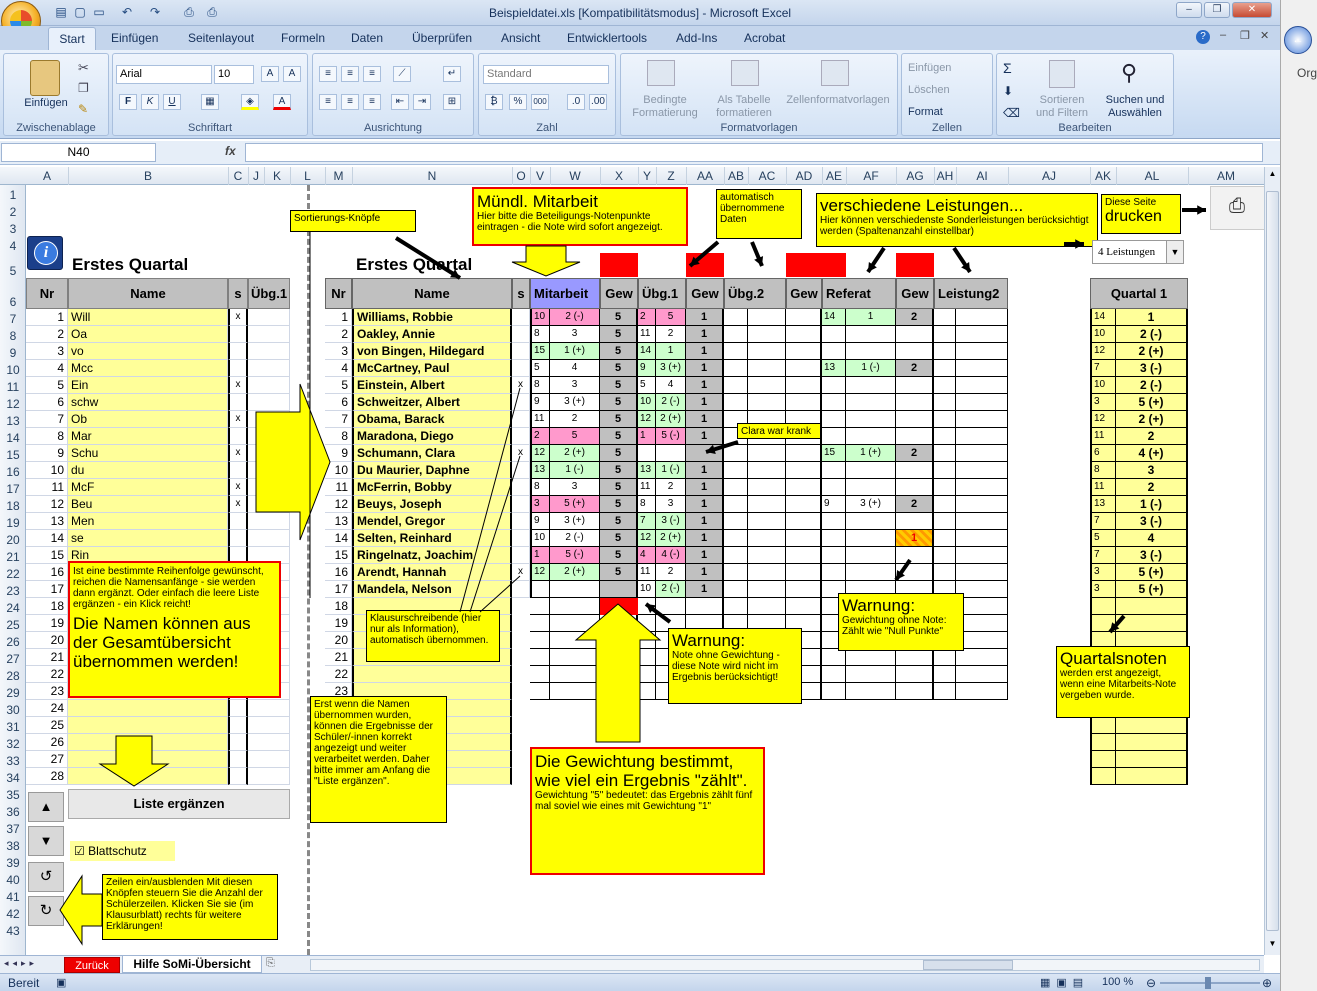  Describe the element at coordinates (270, 963) in the screenshot. I see `new-sheet-icon: ⎘` at that location.